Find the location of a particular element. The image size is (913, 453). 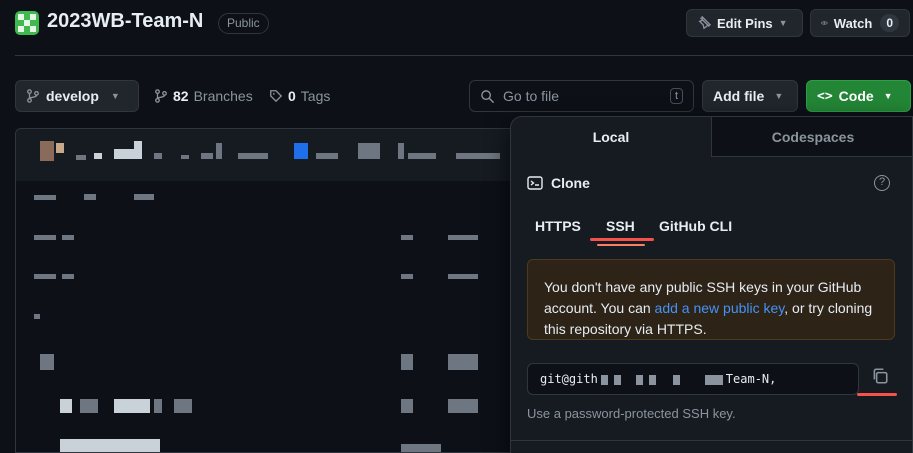

tab-ssh: SSH is located at coordinates (620, 226).